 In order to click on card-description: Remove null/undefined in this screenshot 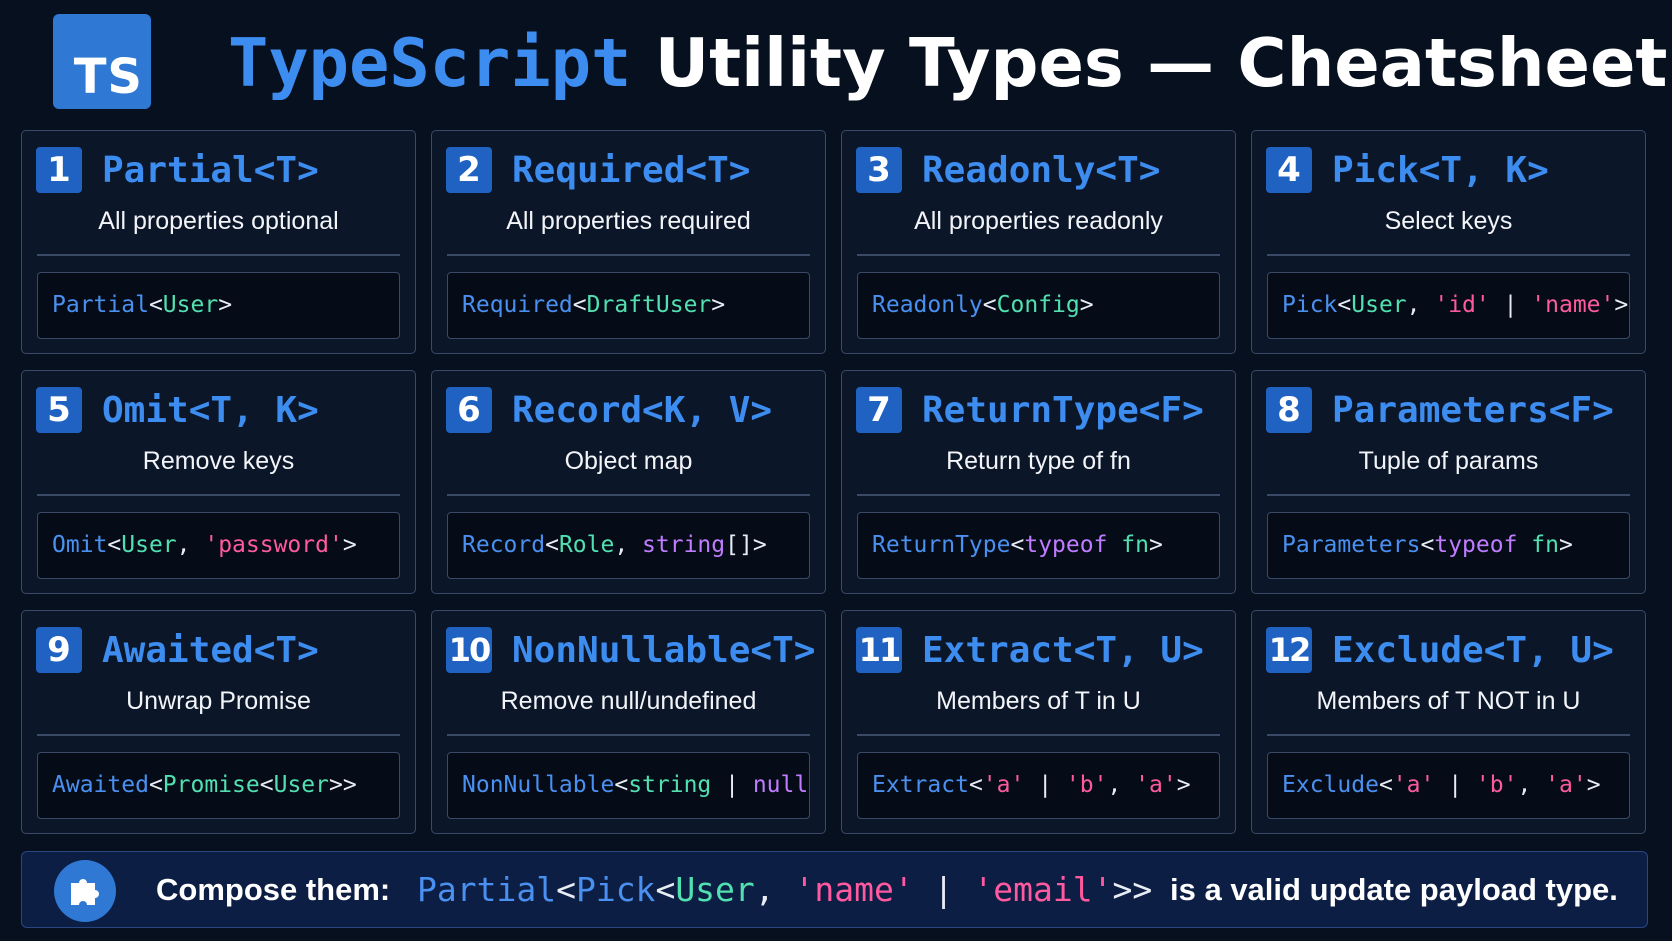, I will do `click(628, 701)`.